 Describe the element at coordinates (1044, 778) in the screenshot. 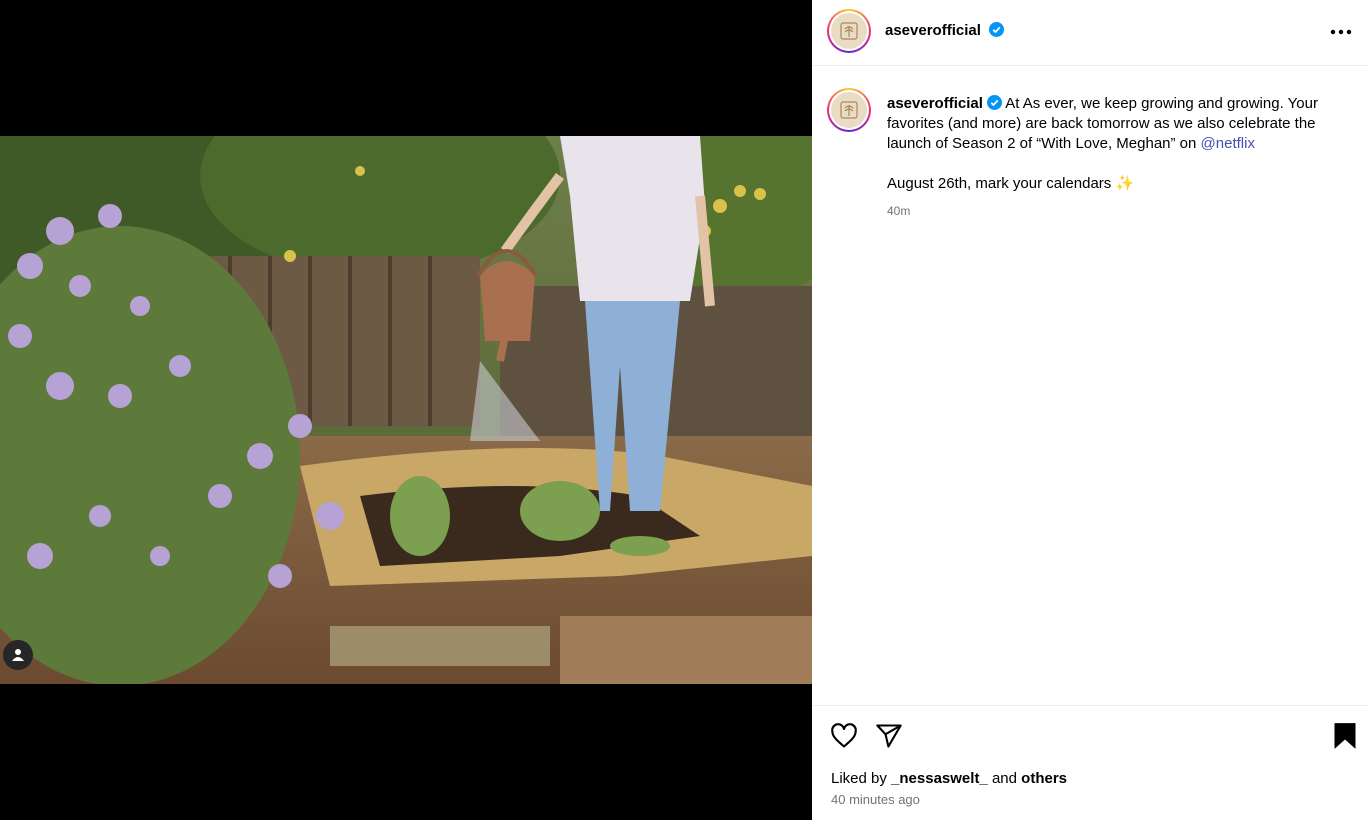

I see `others-link: others` at that location.